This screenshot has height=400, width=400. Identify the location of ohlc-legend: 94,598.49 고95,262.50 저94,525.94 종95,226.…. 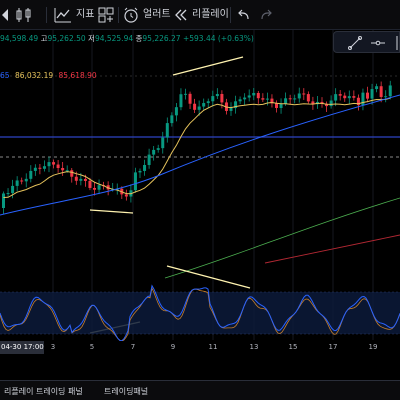
(127, 38).